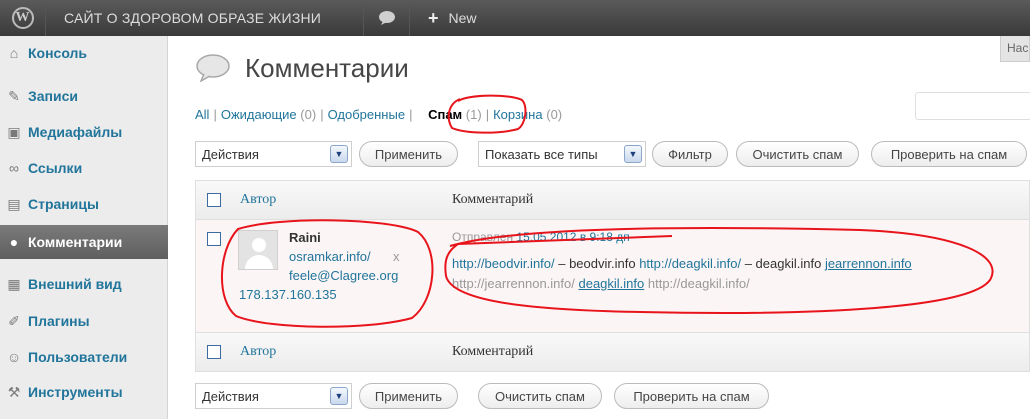 The image size is (1030, 419). What do you see at coordinates (697, 283) in the screenshot?
I see `comment-text: http://deagkil.info/` at bounding box center [697, 283].